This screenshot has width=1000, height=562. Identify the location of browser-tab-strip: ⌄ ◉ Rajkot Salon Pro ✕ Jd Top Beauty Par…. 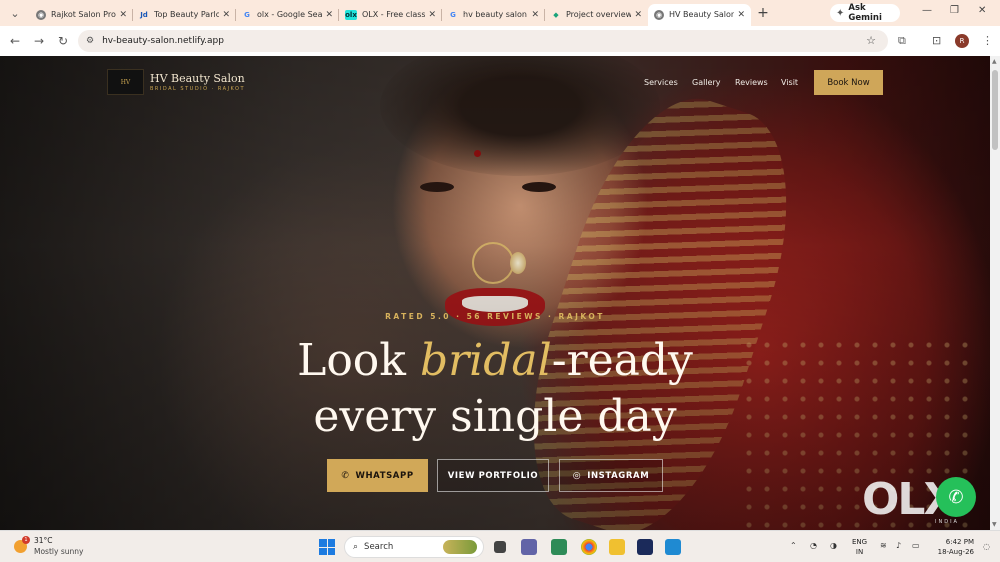
(500, 13).